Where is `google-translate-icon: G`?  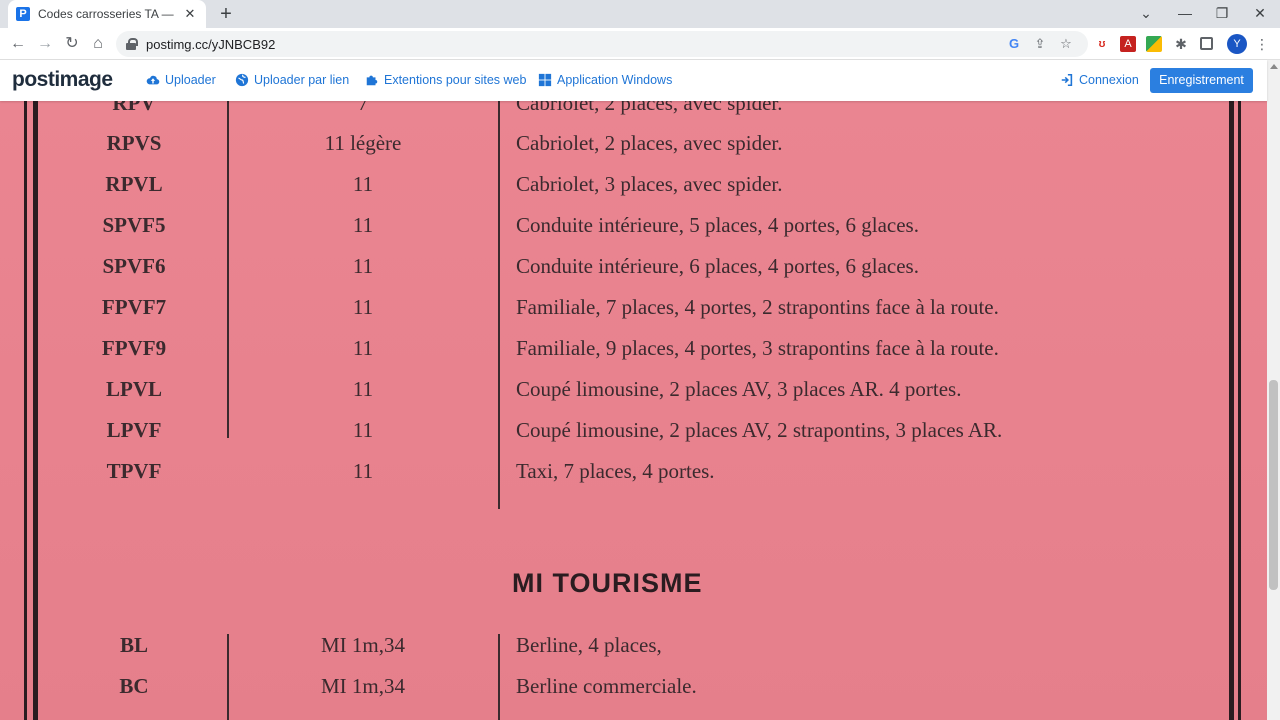
google-translate-icon: G is located at coordinates (1014, 44).